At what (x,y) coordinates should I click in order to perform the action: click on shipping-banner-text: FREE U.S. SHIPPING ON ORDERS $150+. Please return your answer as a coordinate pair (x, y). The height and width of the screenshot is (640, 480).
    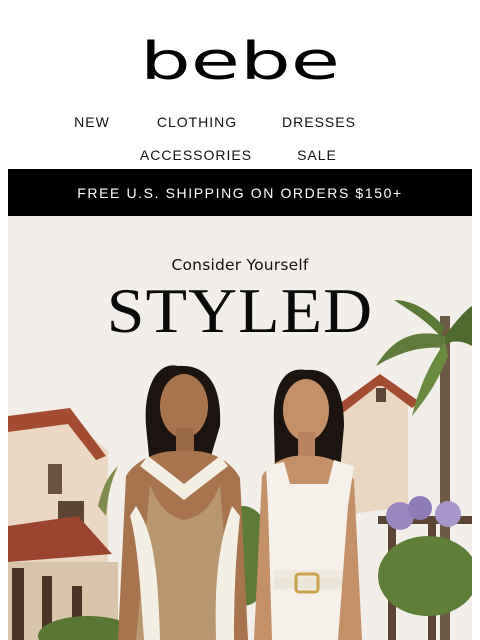
    Looking at the image, I should click on (240, 192).